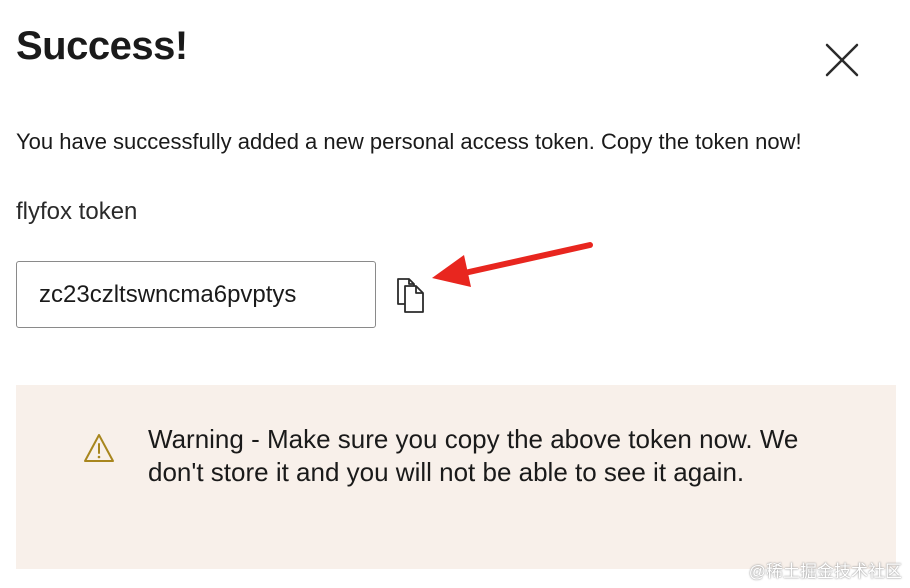 This screenshot has height=588, width=910. Describe the element at coordinates (825, 571) in the screenshot. I see `watermark: @稀土掘金技术社区` at that location.